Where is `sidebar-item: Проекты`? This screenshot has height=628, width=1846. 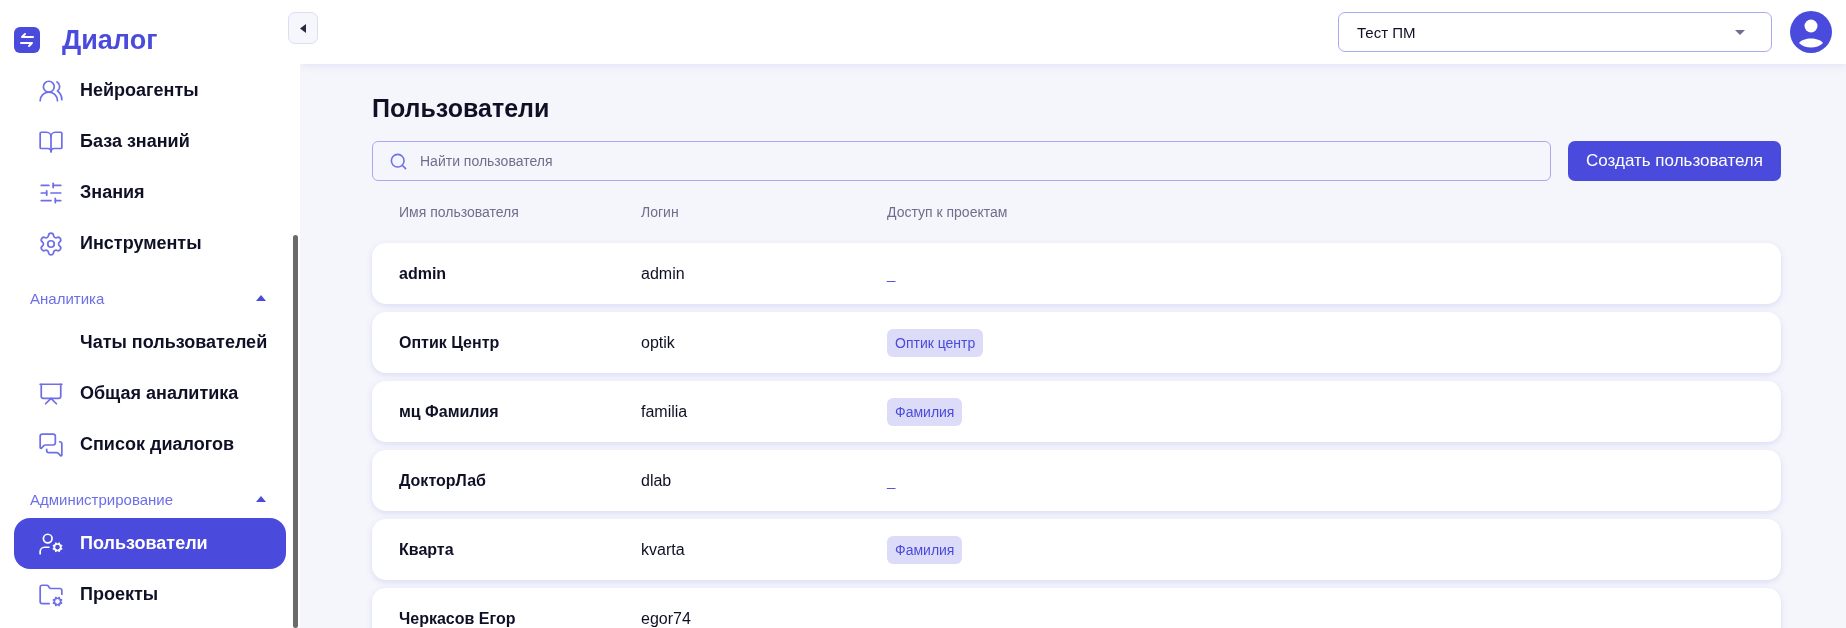
sidebar-item: Проекты is located at coordinates (150, 594).